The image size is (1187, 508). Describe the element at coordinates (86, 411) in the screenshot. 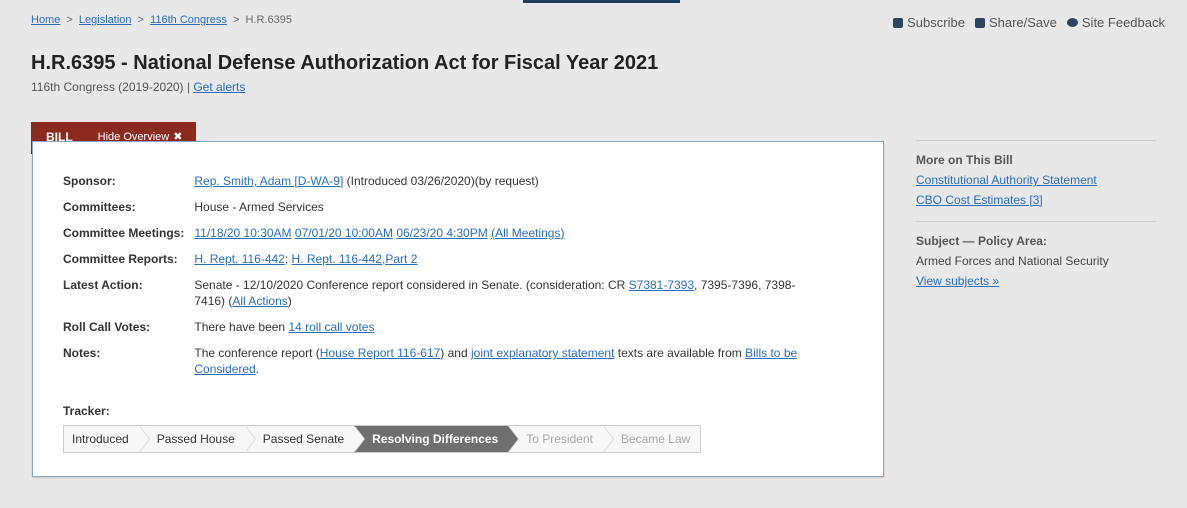

I see `tracker-label: Tracker:` at that location.